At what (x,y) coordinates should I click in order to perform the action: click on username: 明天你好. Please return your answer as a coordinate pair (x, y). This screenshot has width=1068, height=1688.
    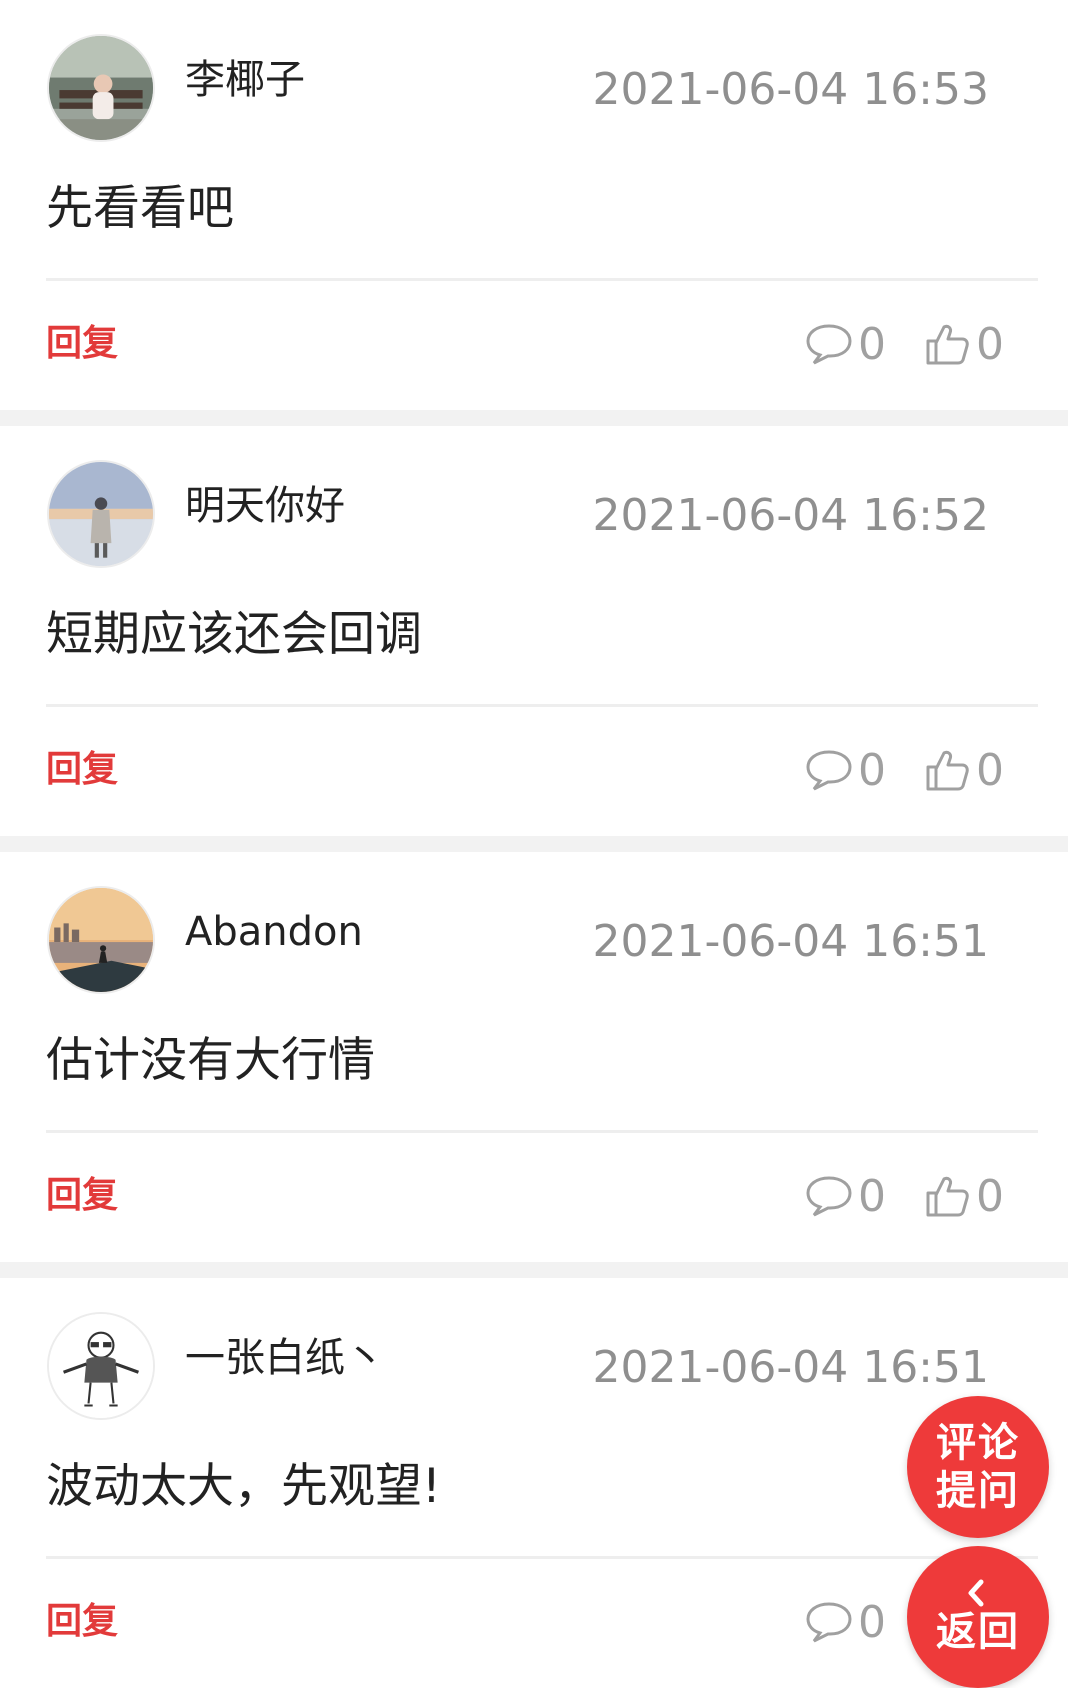
    Looking at the image, I should click on (265, 506).